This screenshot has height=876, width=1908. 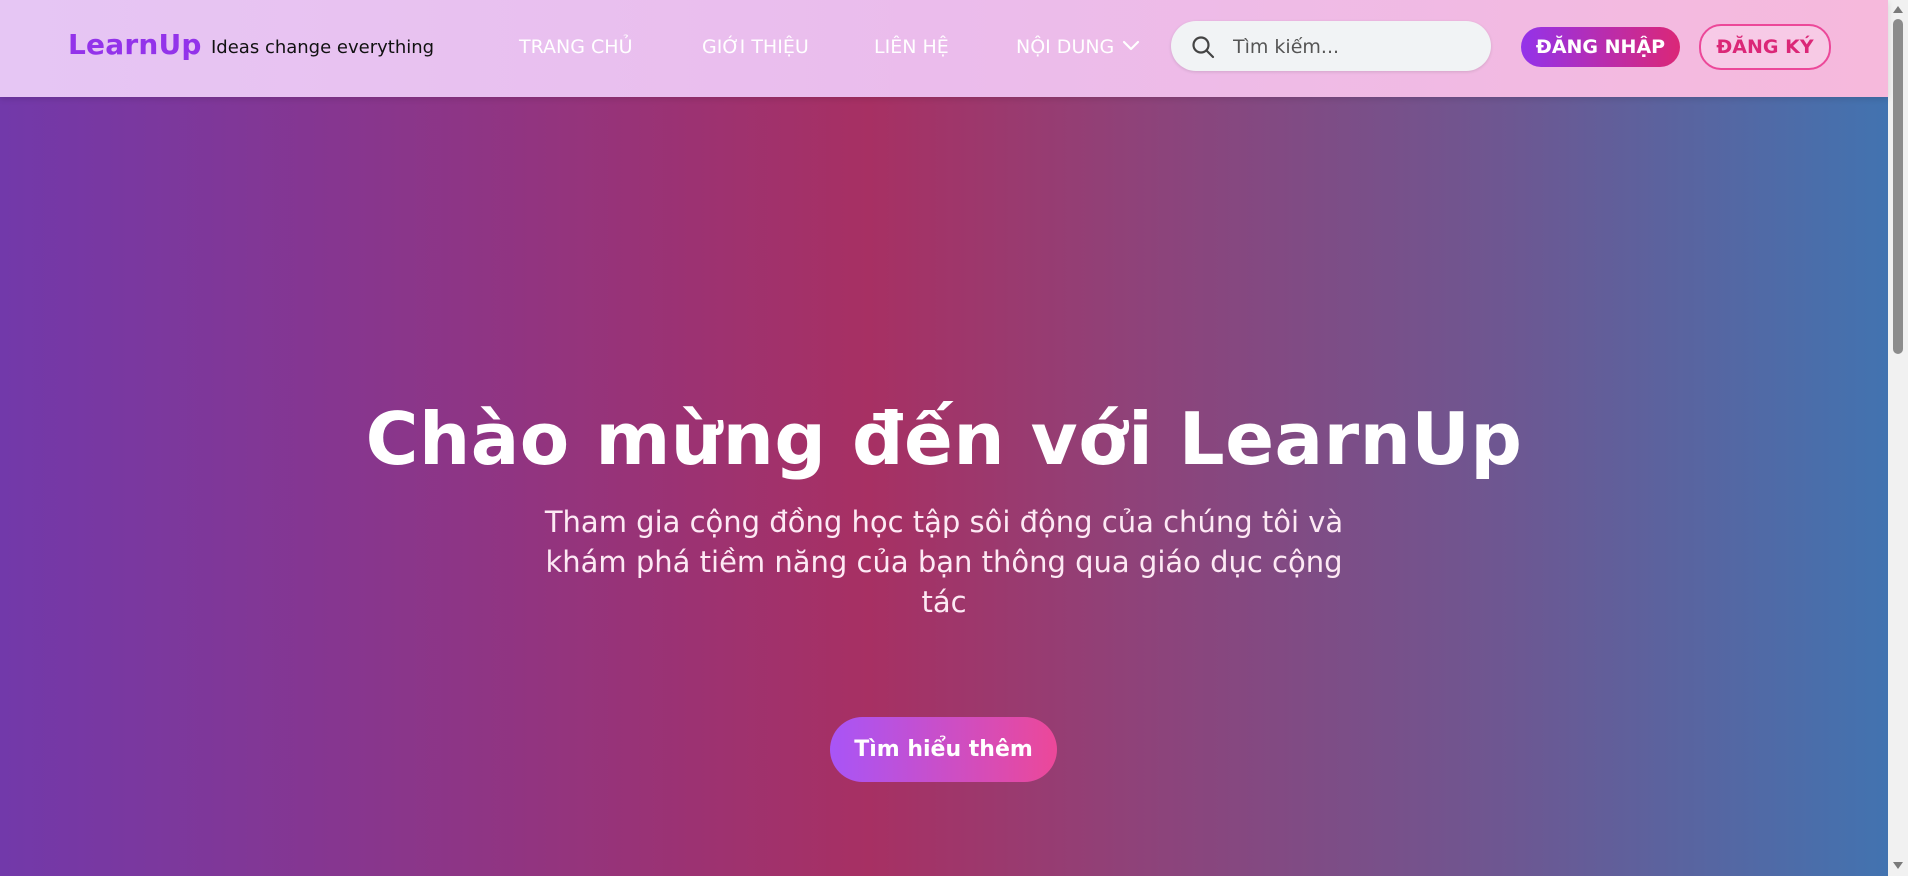 I want to click on nav-item-content-label: NỘI DUNG, so click(x=1065, y=47).